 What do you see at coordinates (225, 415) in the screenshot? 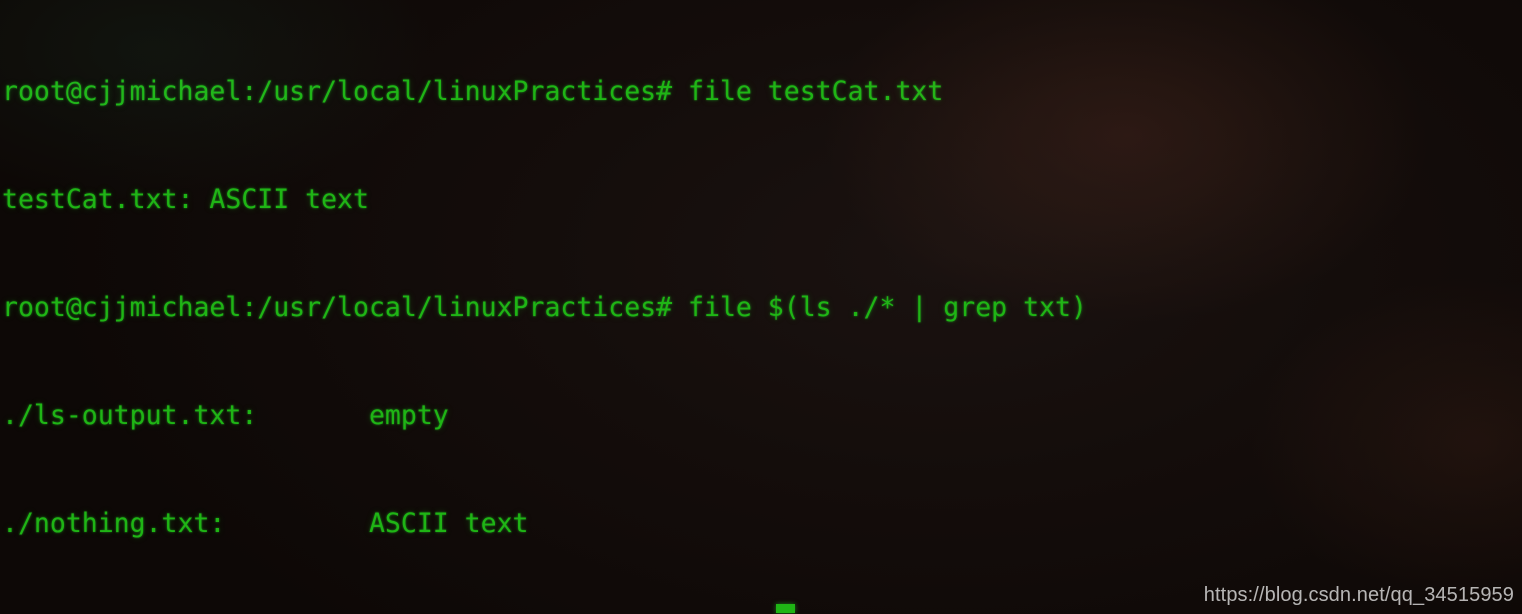
I see `terminal-line: ./ls-output.txt: empty` at bounding box center [225, 415].